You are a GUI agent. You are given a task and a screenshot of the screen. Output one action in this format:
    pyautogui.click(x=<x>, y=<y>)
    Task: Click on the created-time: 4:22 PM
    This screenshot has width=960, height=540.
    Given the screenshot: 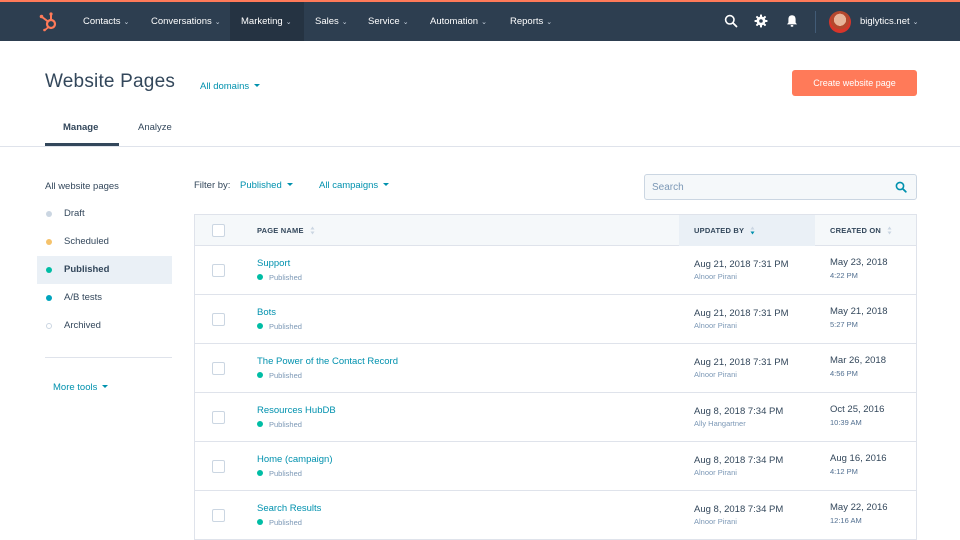 What is the action you would take?
    pyautogui.click(x=844, y=275)
    